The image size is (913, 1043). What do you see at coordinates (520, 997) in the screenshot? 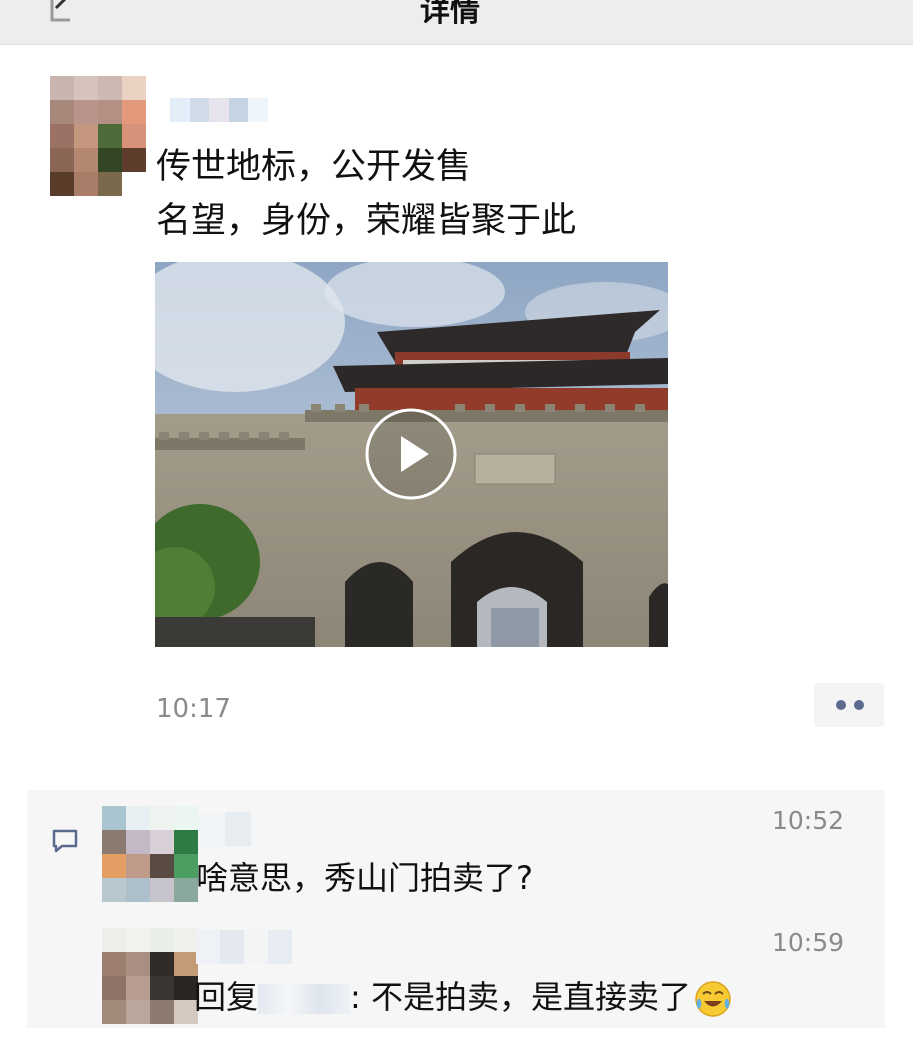
I see `reply-text: : 不是拍卖，是直接卖了` at bounding box center [520, 997].